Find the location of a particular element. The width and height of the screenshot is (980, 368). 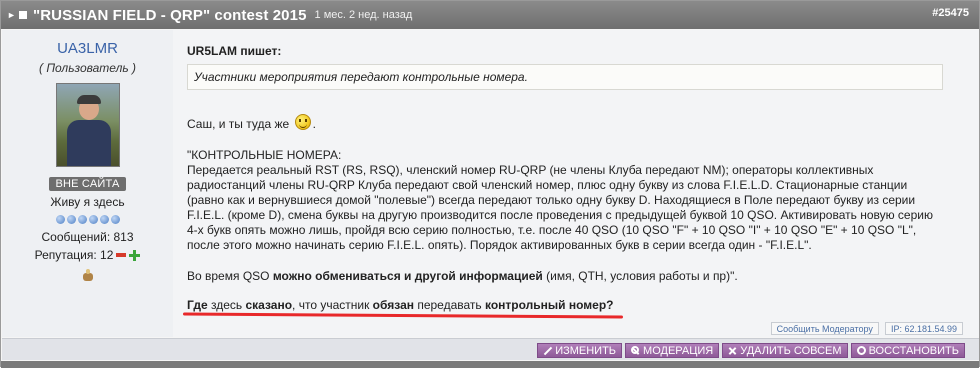

ip-address: IP: 62.181.54.99 is located at coordinates (923, 328).